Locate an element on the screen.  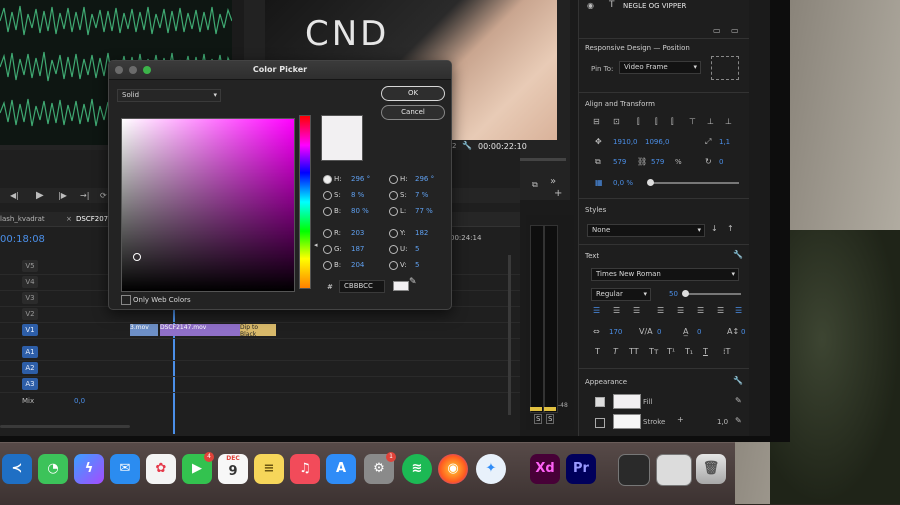
step-forward-icon: |▶ is located at coordinates (62, 195).